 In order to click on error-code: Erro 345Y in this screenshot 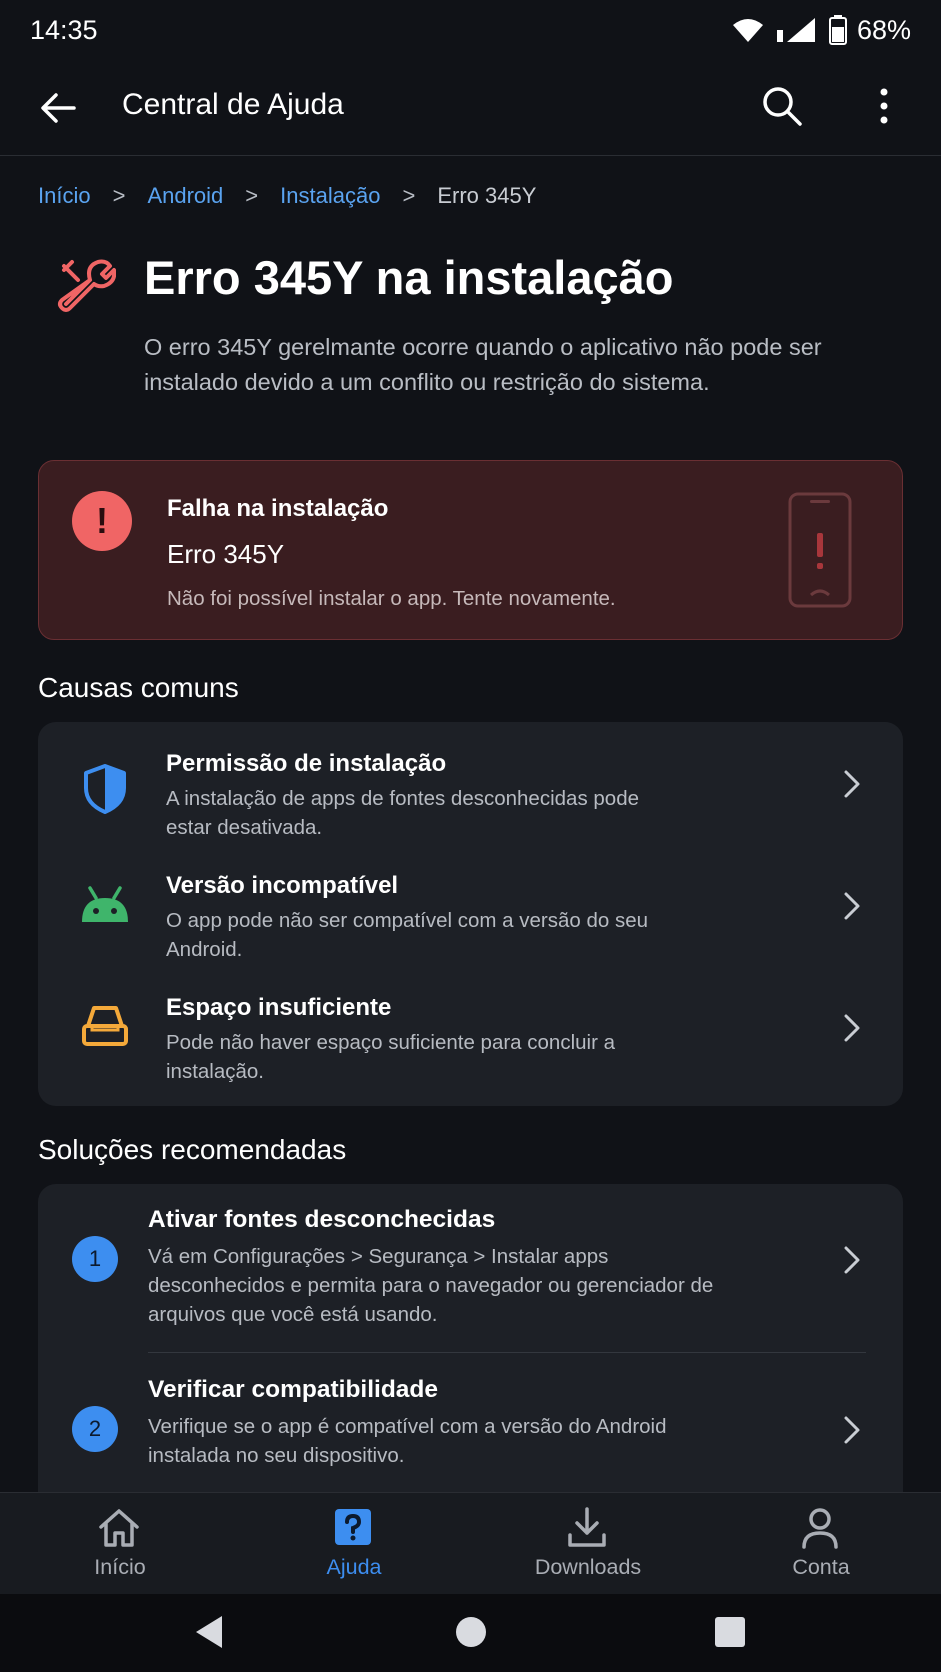, I will do `click(226, 554)`.